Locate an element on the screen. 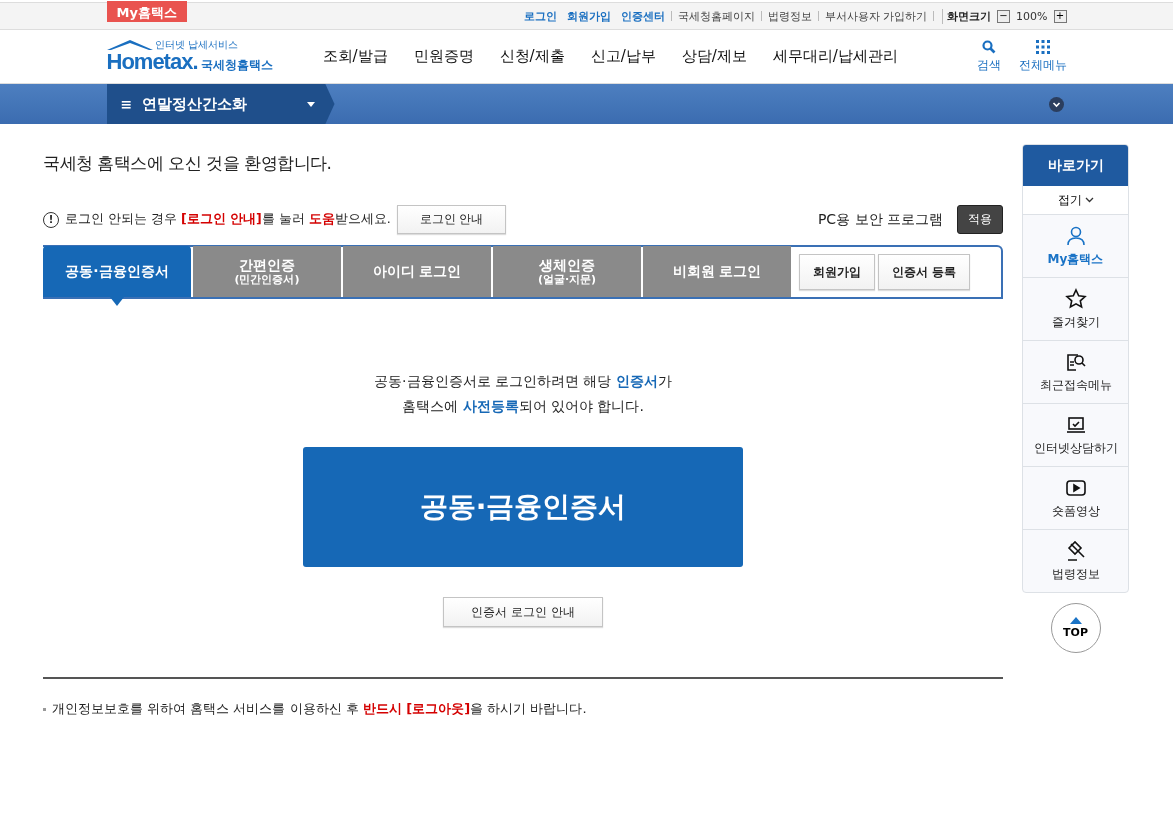 This screenshot has width=1173, height=821. quick-menu-item: My홈택스 is located at coordinates (1075, 246).